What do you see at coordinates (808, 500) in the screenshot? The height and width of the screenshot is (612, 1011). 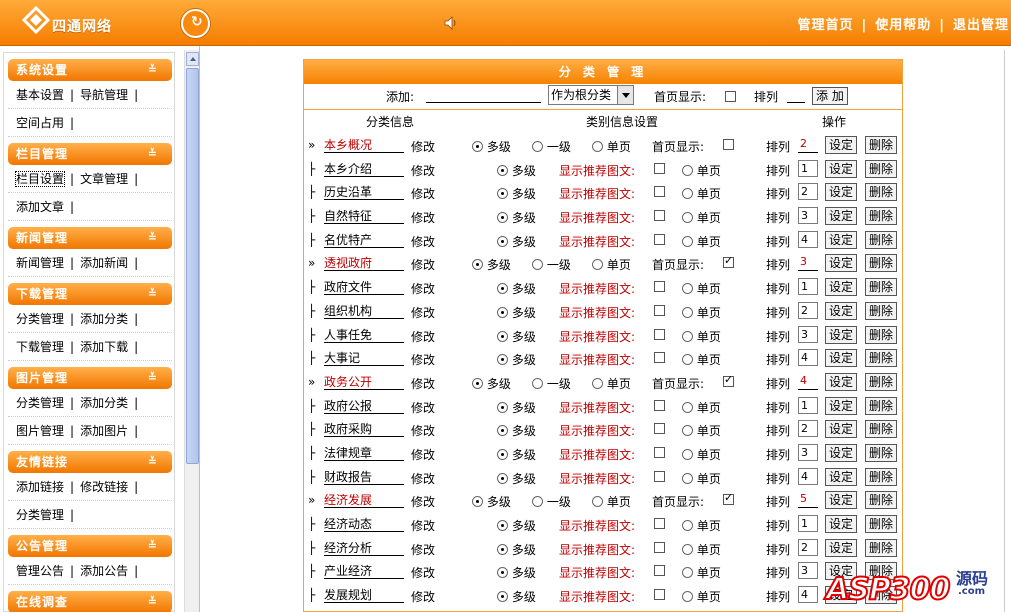 I see `sort-input: 5` at bounding box center [808, 500].